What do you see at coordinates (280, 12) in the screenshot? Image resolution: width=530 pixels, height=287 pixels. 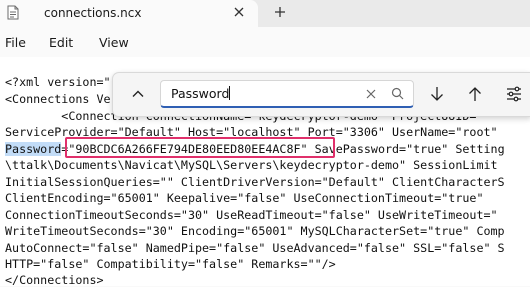 I see `new-tab-plus-icon` at bounding box center [280, 12].